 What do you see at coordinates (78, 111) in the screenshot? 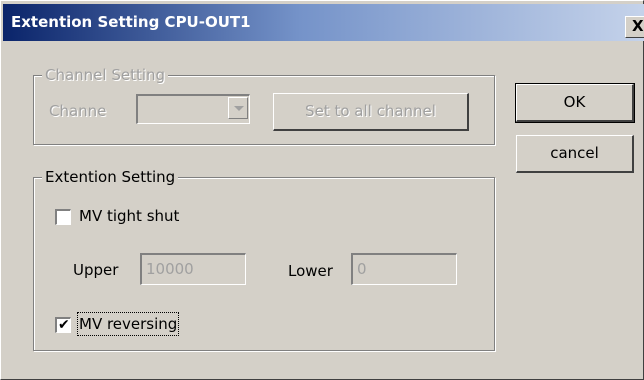
I see `channel-label: Channe` at bounding box center [78, 111].